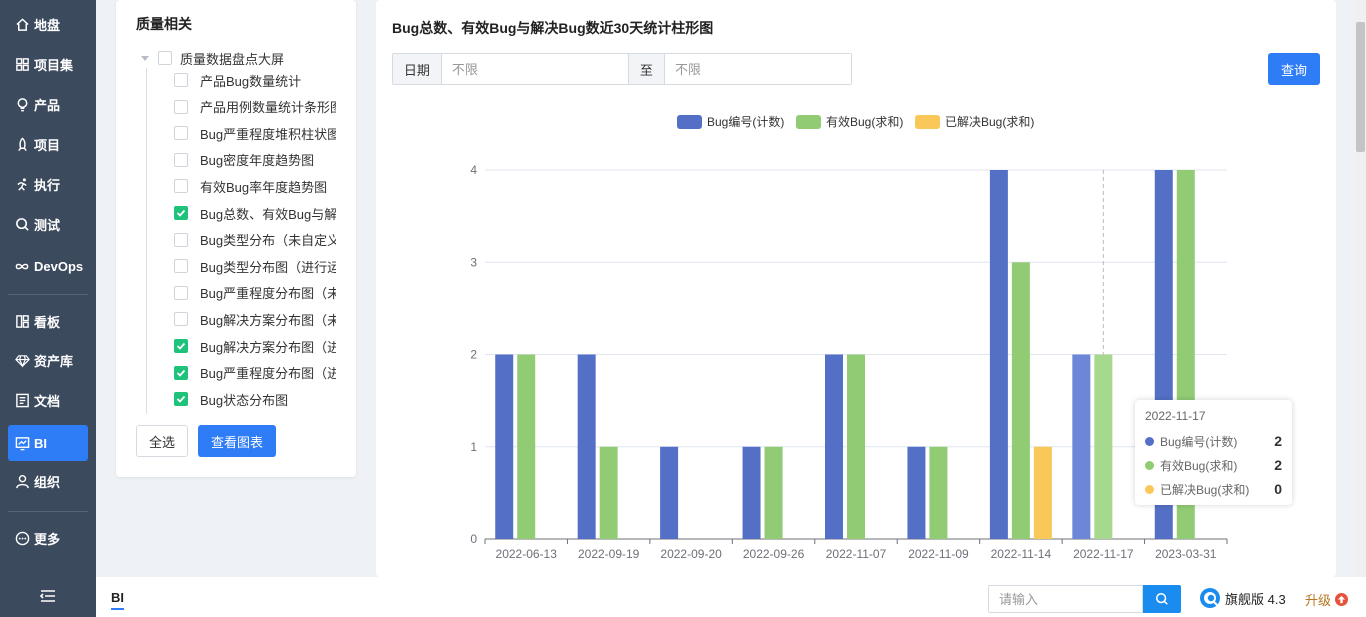  Describe the element at coordinates (117, 609) in the screenshot. I see `breadcrumb-underline` at that location.